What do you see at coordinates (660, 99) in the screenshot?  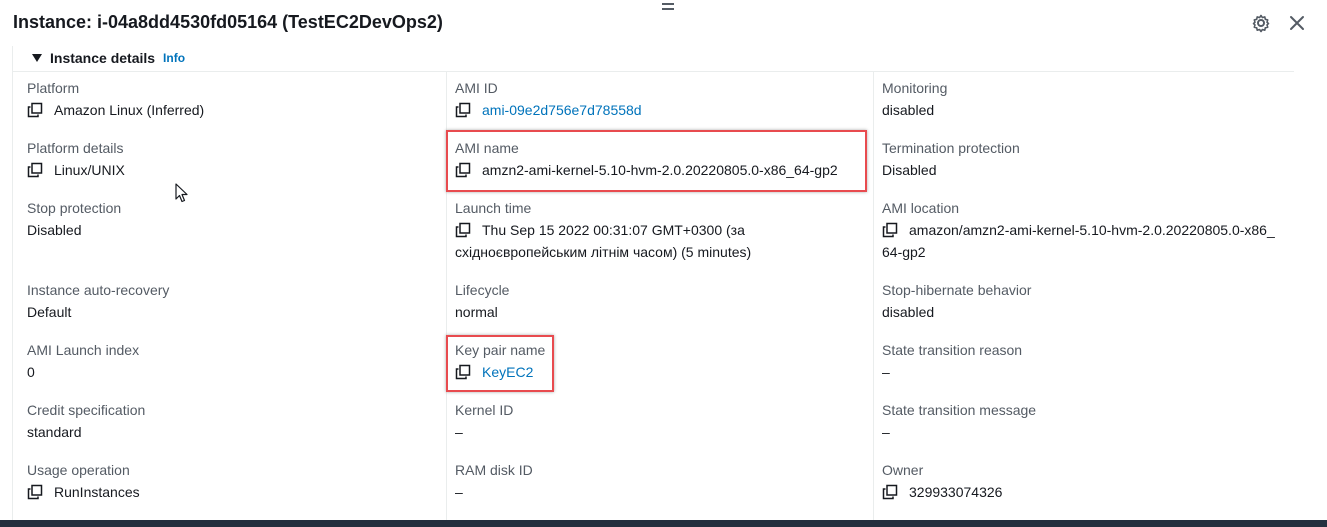 I see `field-ami-id: AMI ID ami-09e2d756e7d78558d` at bounding box center [660, 99].